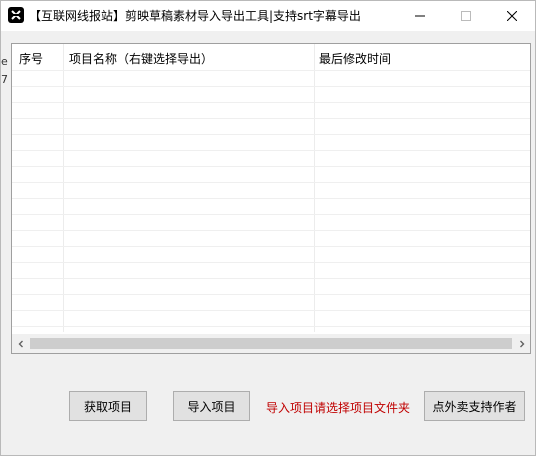  Describe the element at coordinates (338, 408) in the screenshot. I see `import-hint-text: 导入项目请选择项目文件夹` at that location.